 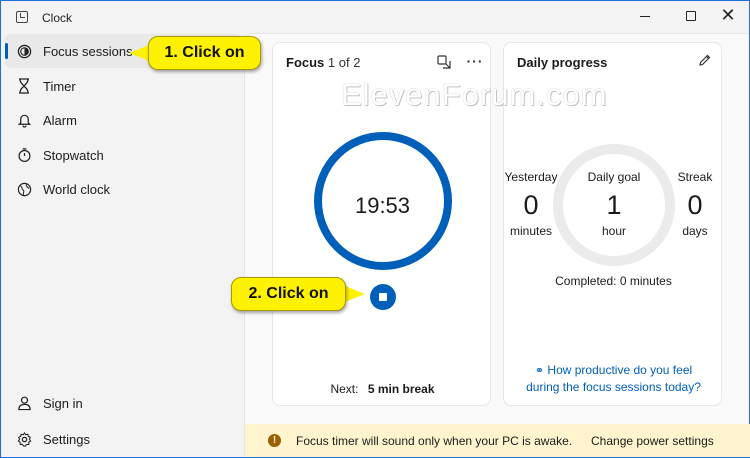 I want to click on yesterday-unit: minutes, so click(x=531, y=231).